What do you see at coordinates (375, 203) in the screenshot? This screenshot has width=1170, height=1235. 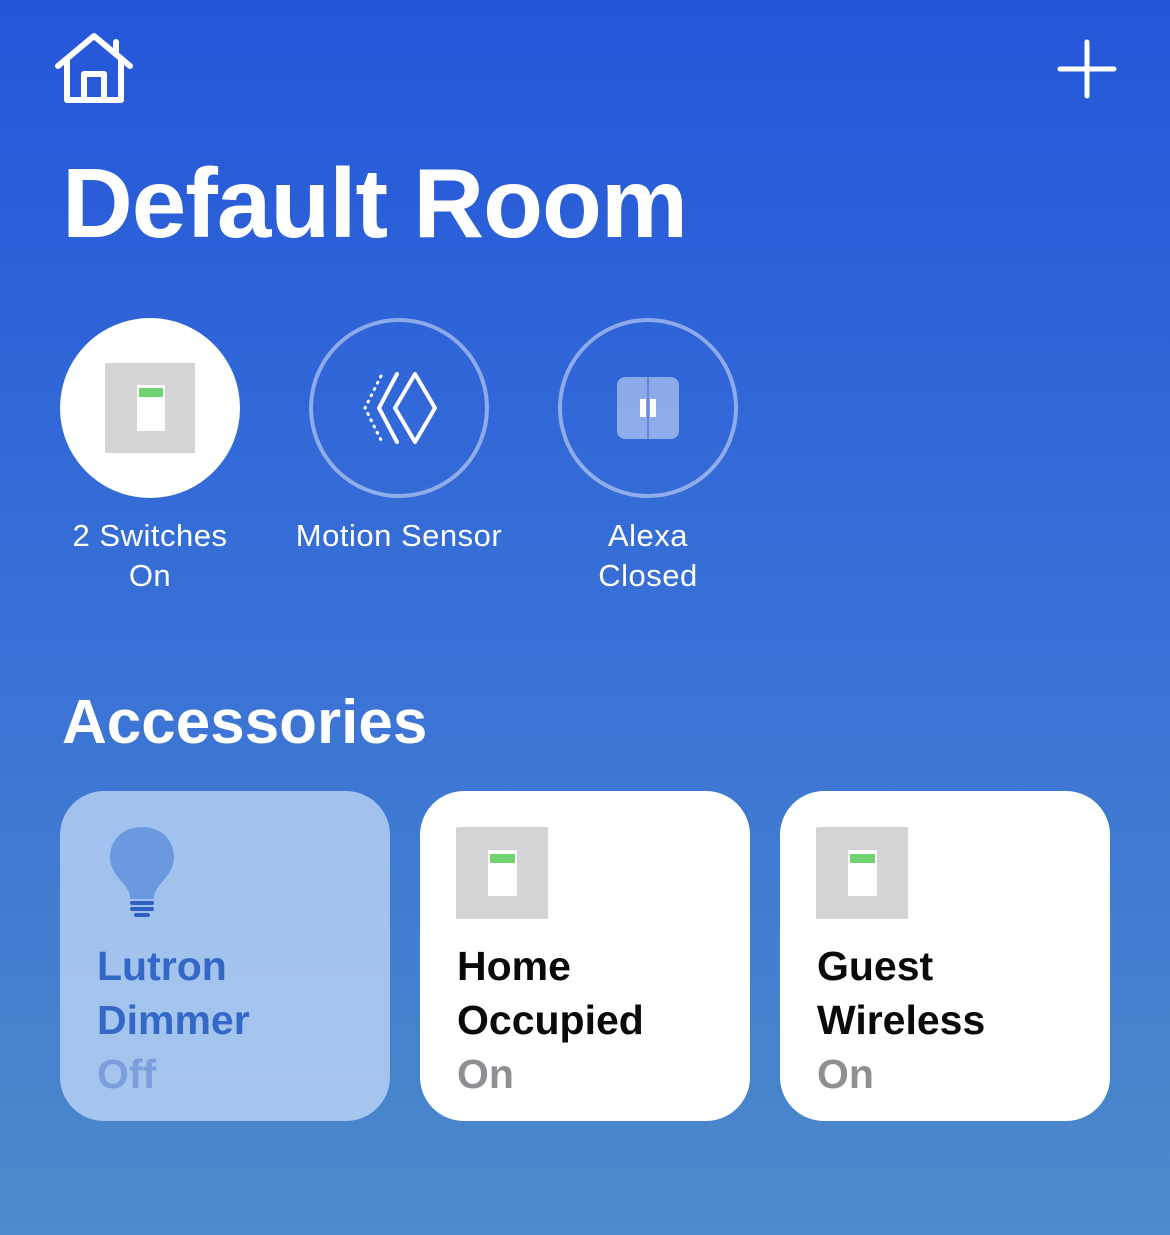 I see `page-title: Default Room` at bounding box center [375, 203].